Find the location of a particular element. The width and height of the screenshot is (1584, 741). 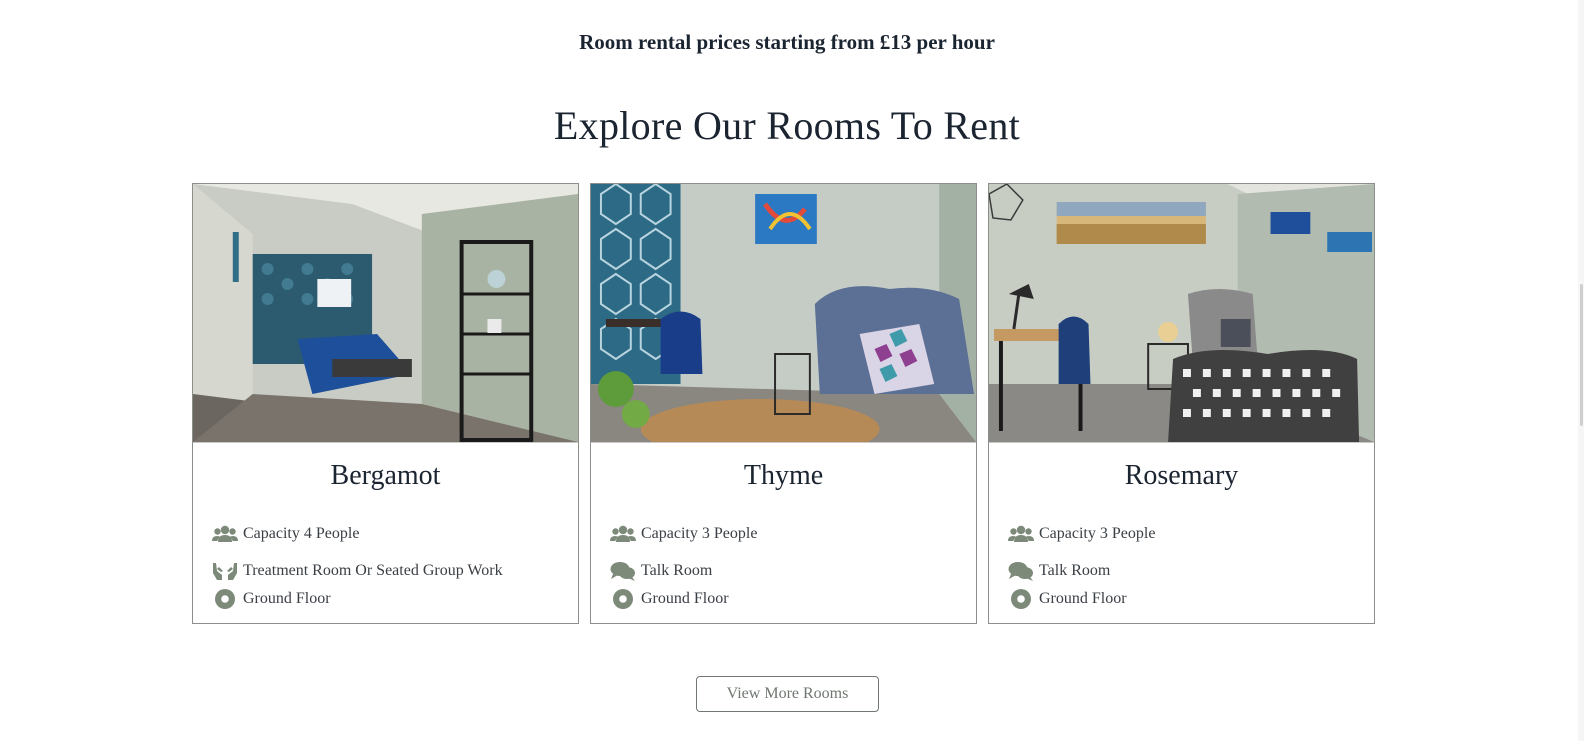

capacity-text: Capacity 4 People is located at coordinates (301, 533).